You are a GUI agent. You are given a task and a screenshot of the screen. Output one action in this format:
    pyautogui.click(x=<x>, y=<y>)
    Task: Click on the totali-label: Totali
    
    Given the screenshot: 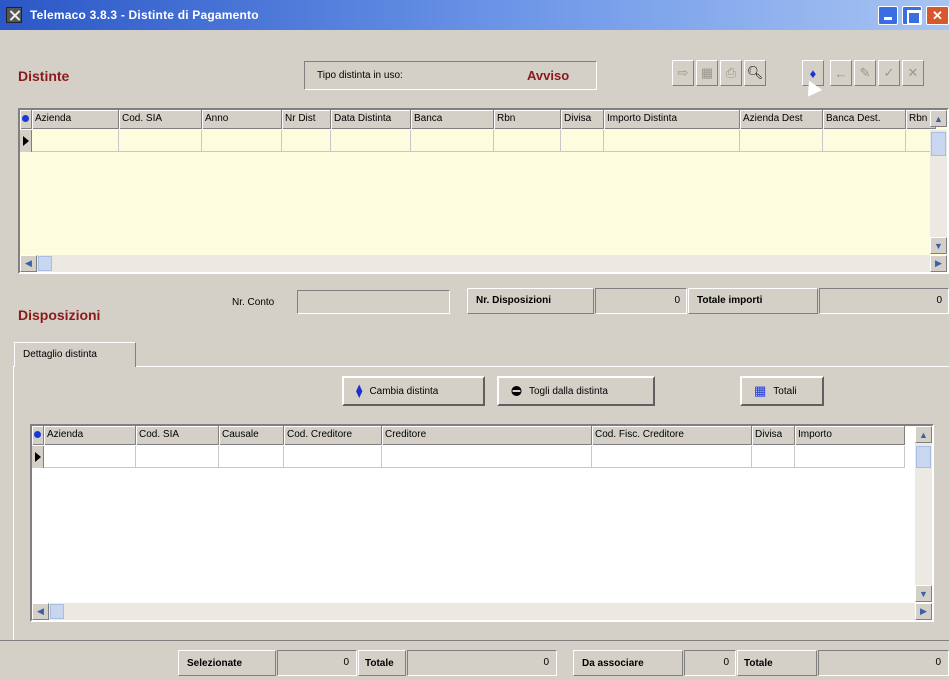 What is the action you would take?
    pyautogui.click(x=785, y=391)
    